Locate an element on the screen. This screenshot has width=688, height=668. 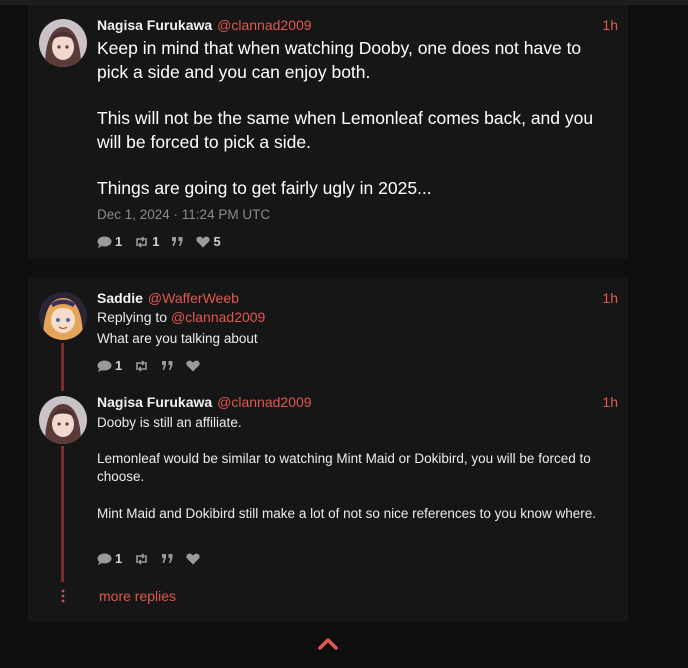
like-count: 5 is located at coordinates (208, 241).